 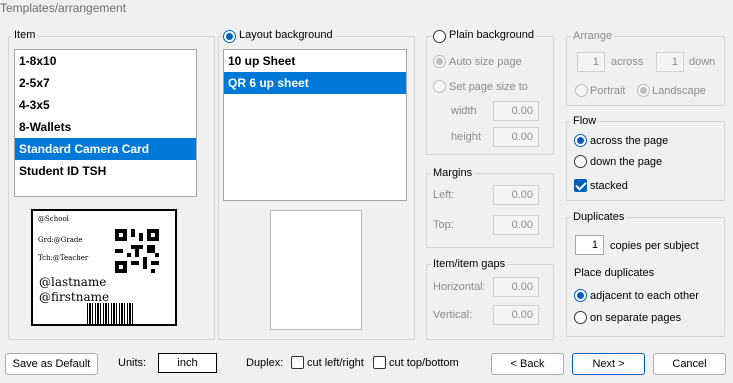 What do you see at coordinates (627, 62) in the screenshot?
I see `across-label: across` at bounding box center [627, 62].